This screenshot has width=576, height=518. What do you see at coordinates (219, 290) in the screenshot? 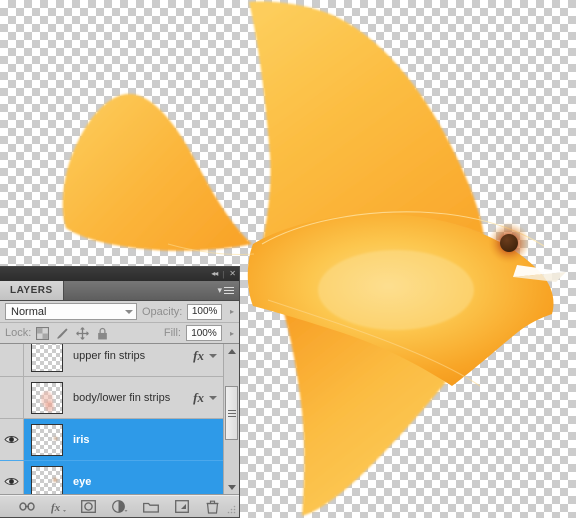
I see `panel-menu-caret: ▾` at bounding box center [219, 290].